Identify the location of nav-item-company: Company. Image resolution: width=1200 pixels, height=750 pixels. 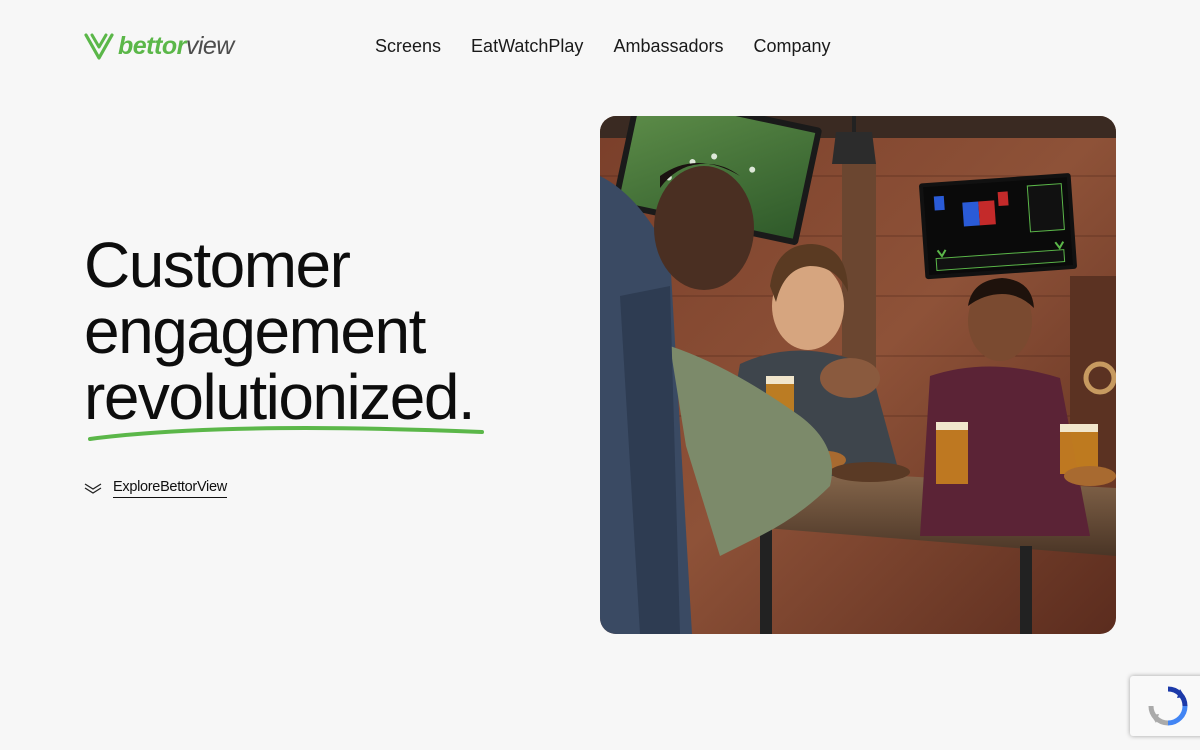
(792, 46).